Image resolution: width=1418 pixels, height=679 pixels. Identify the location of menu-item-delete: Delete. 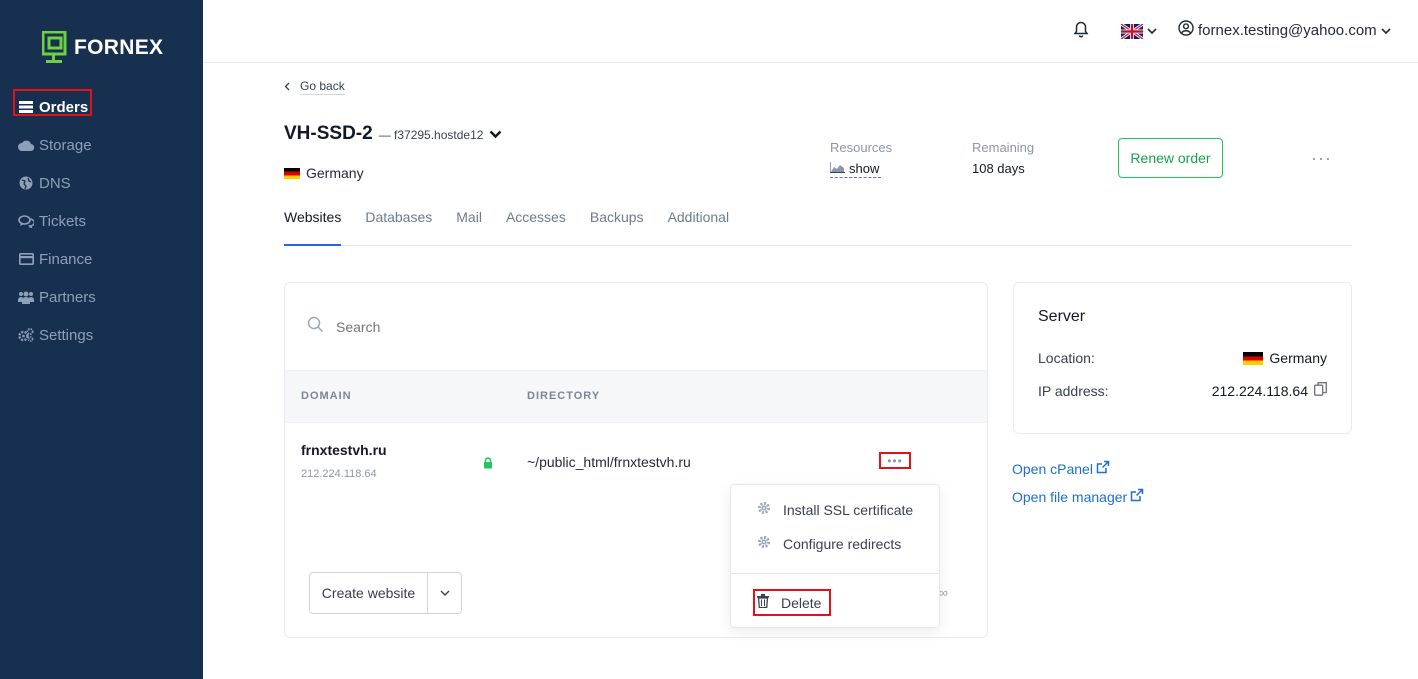
(789, 602).